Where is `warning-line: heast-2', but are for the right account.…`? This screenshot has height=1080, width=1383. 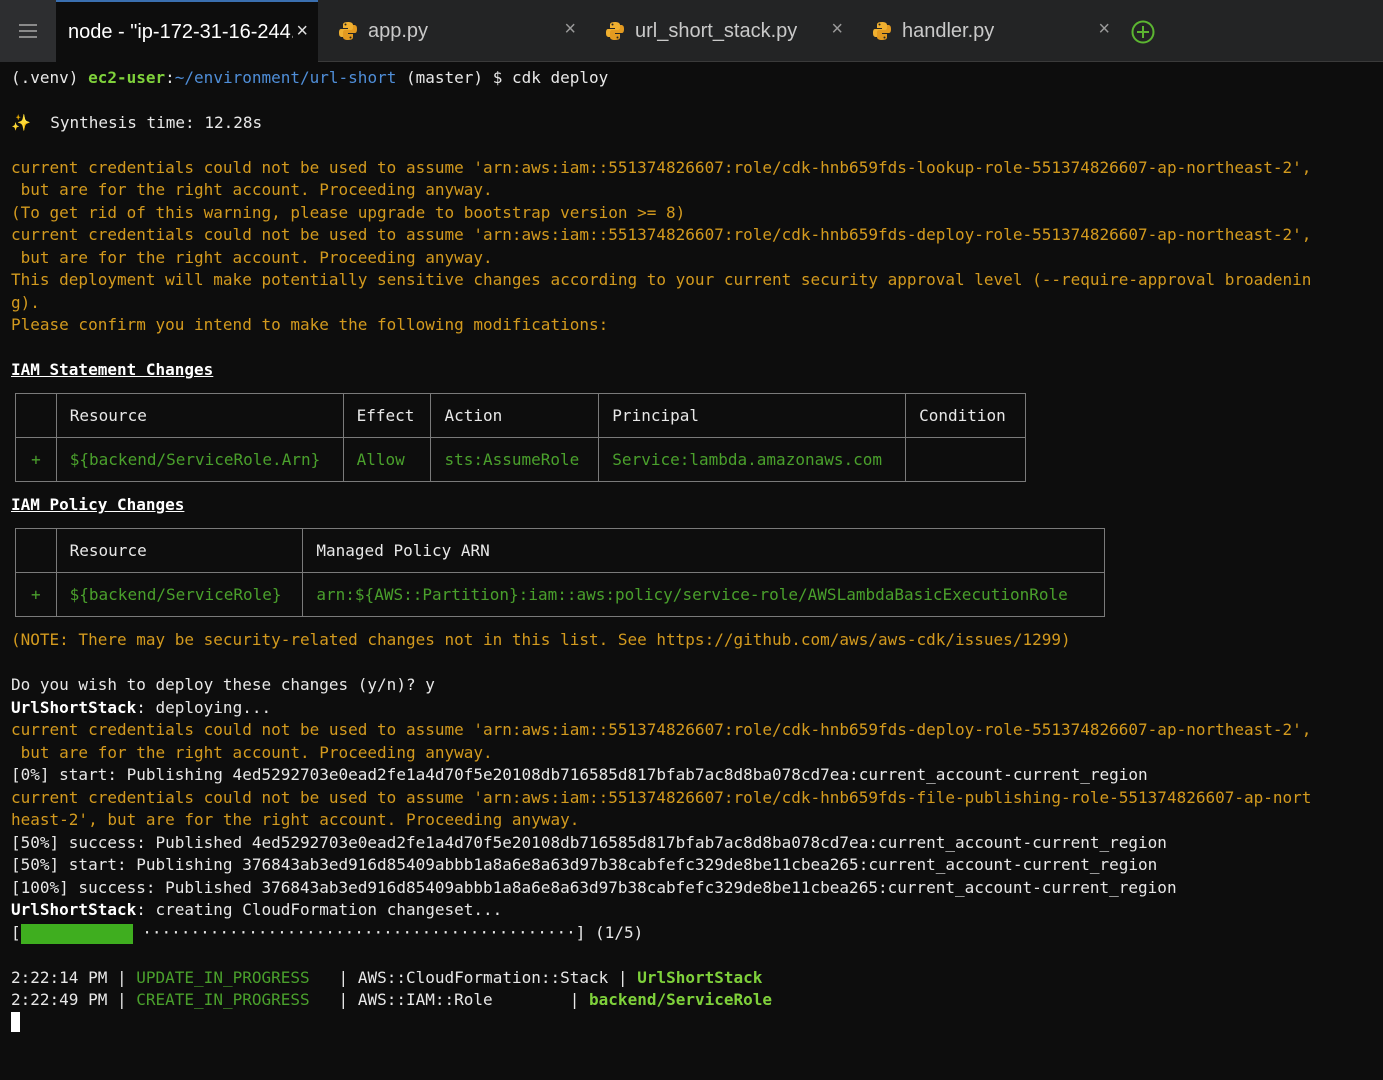
warning-line: heast-2', but are for the right account.… is located at coordinates (295, 819).